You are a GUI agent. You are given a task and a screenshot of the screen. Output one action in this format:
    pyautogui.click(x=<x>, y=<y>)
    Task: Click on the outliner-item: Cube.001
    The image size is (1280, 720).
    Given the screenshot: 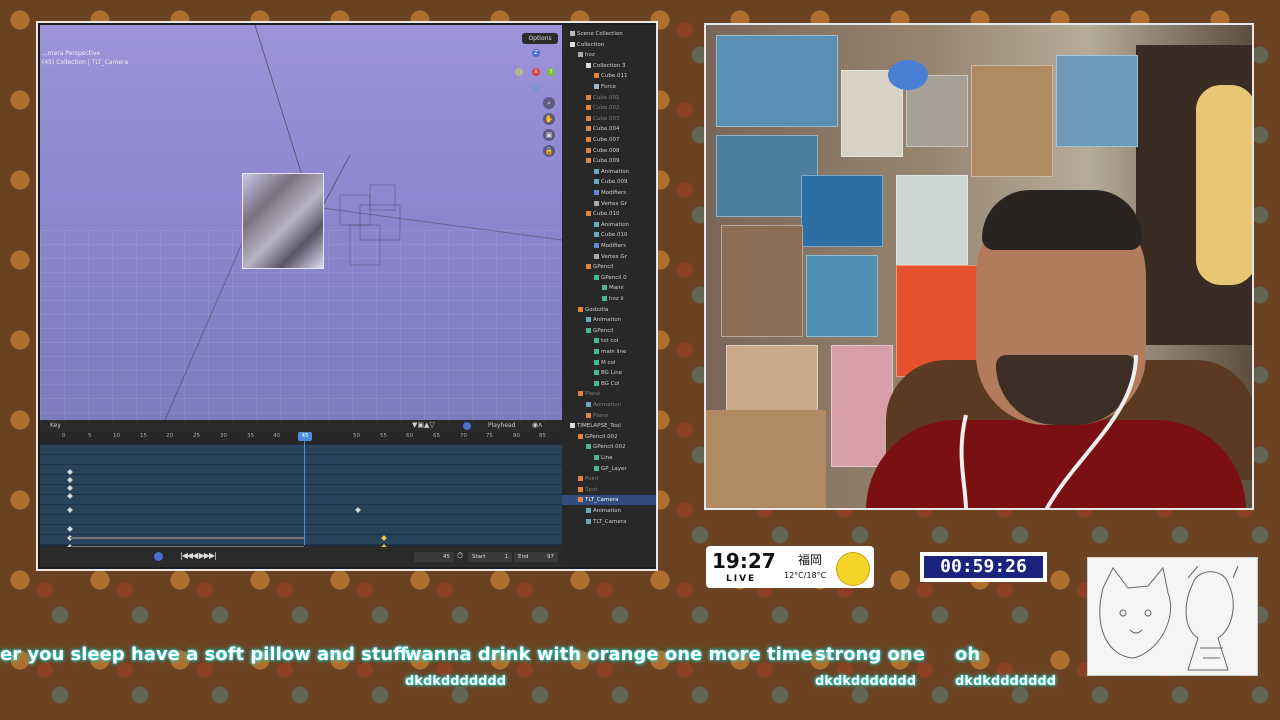 What is the action you would take?
    pyautogui.click(x=590, y=98)
    